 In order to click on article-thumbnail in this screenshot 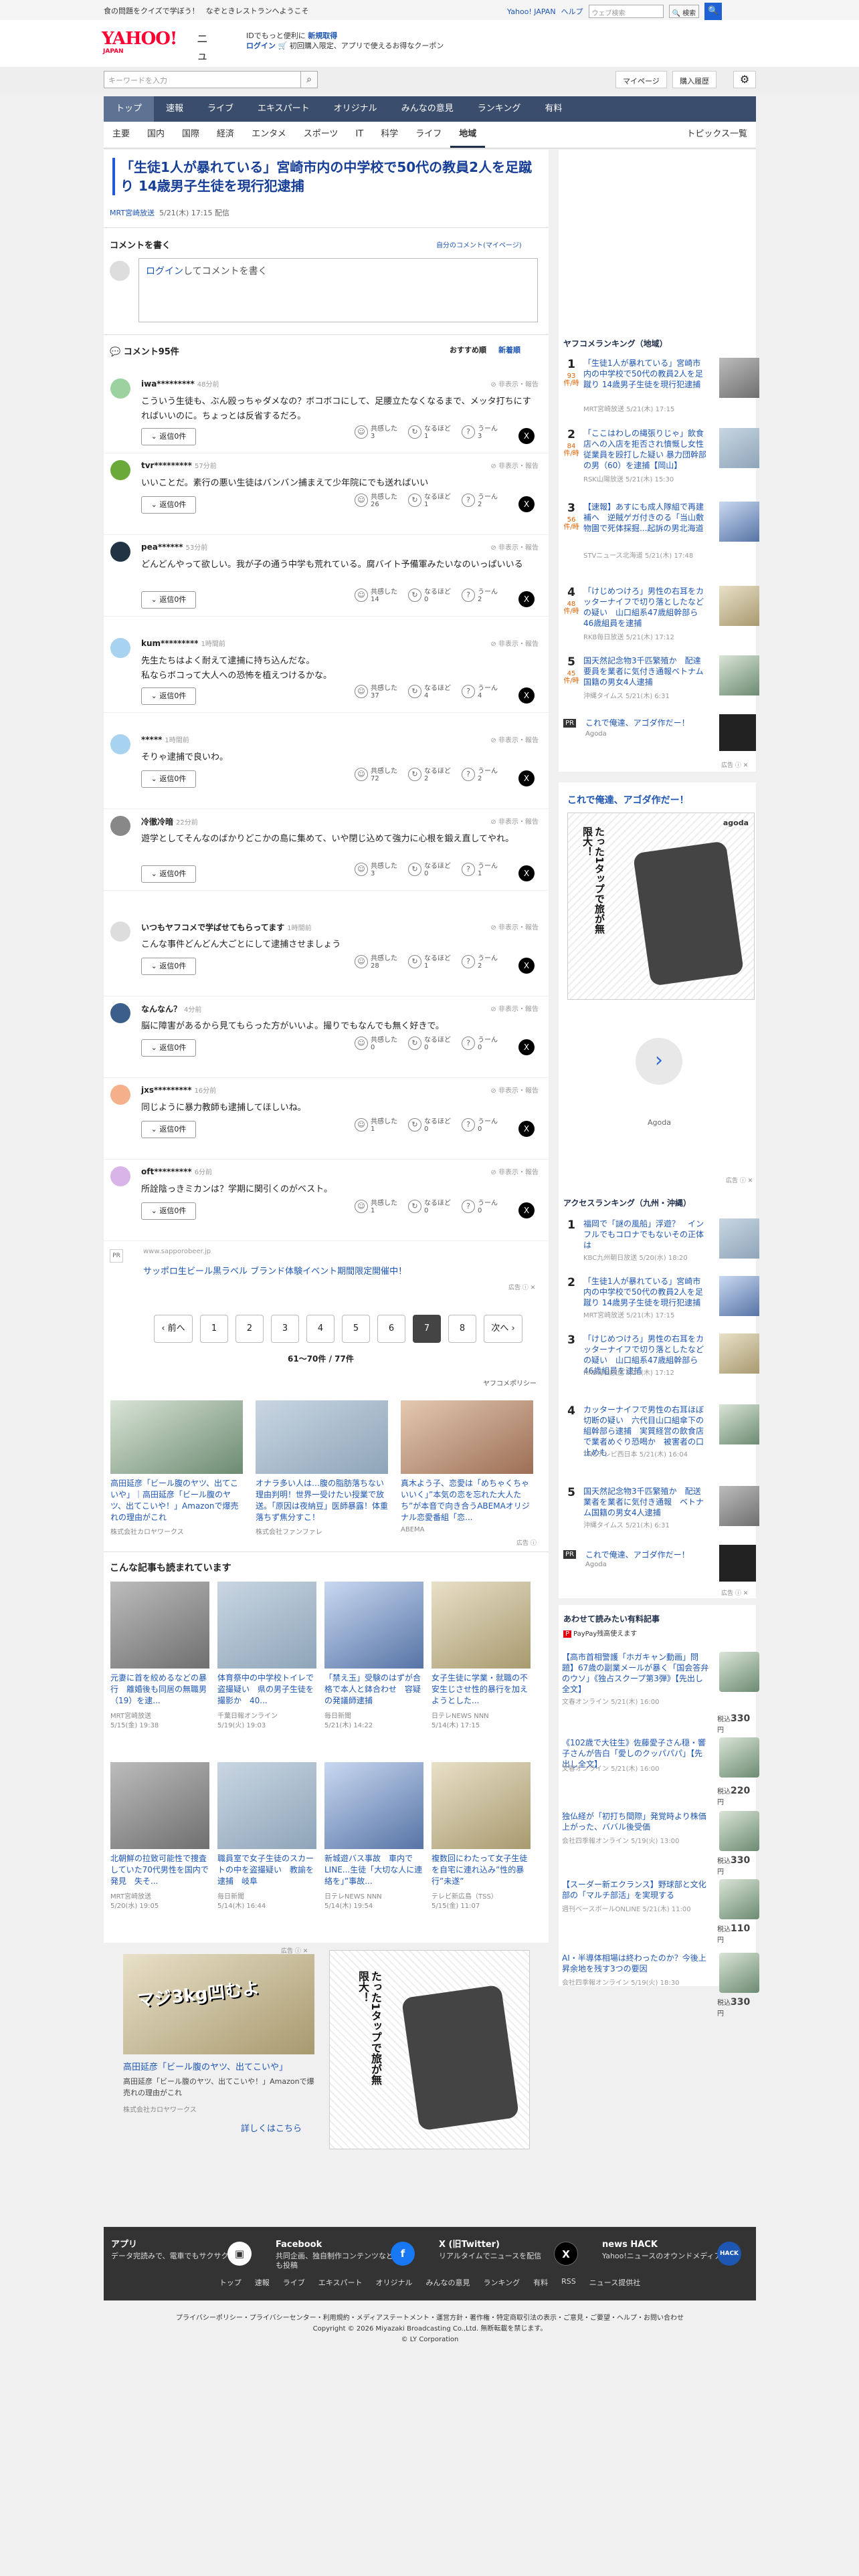, I will do `click(159, 1626)`.